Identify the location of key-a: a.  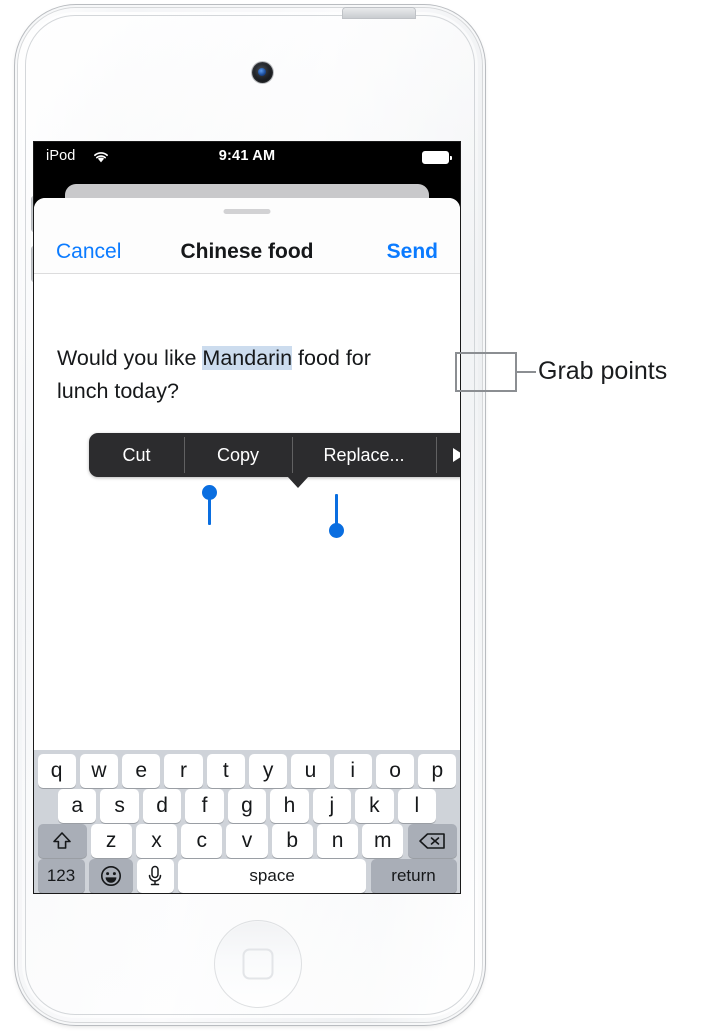
(77, 806).